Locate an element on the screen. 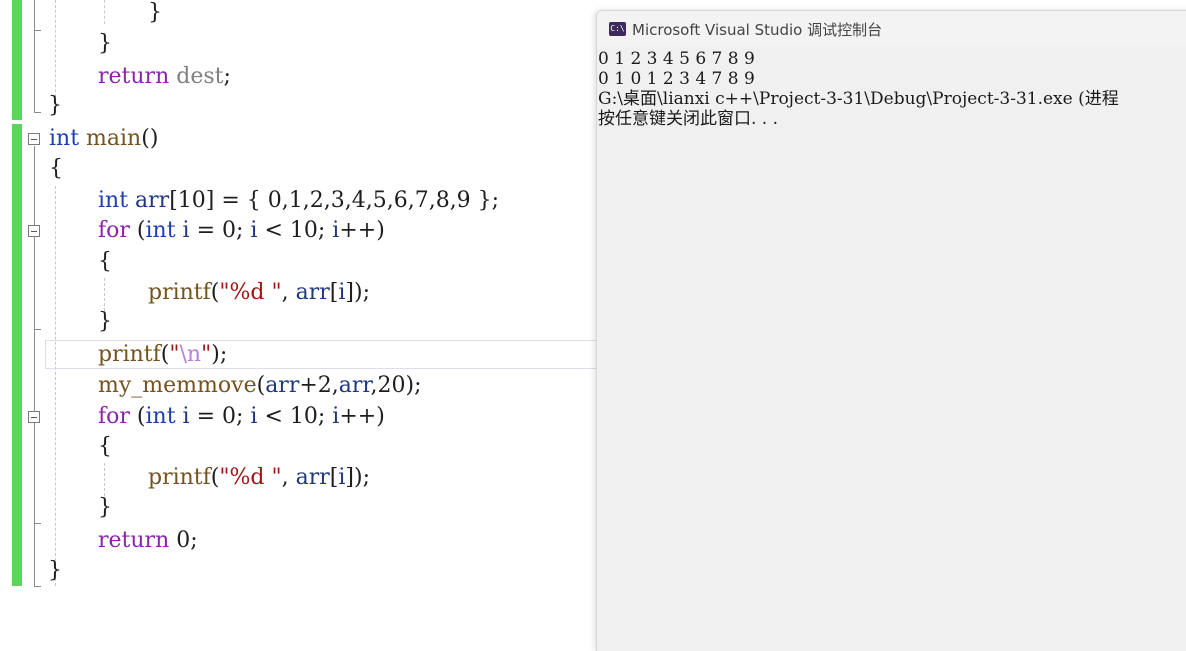  code-token: my_memmove is located at coordinates (177, 385).